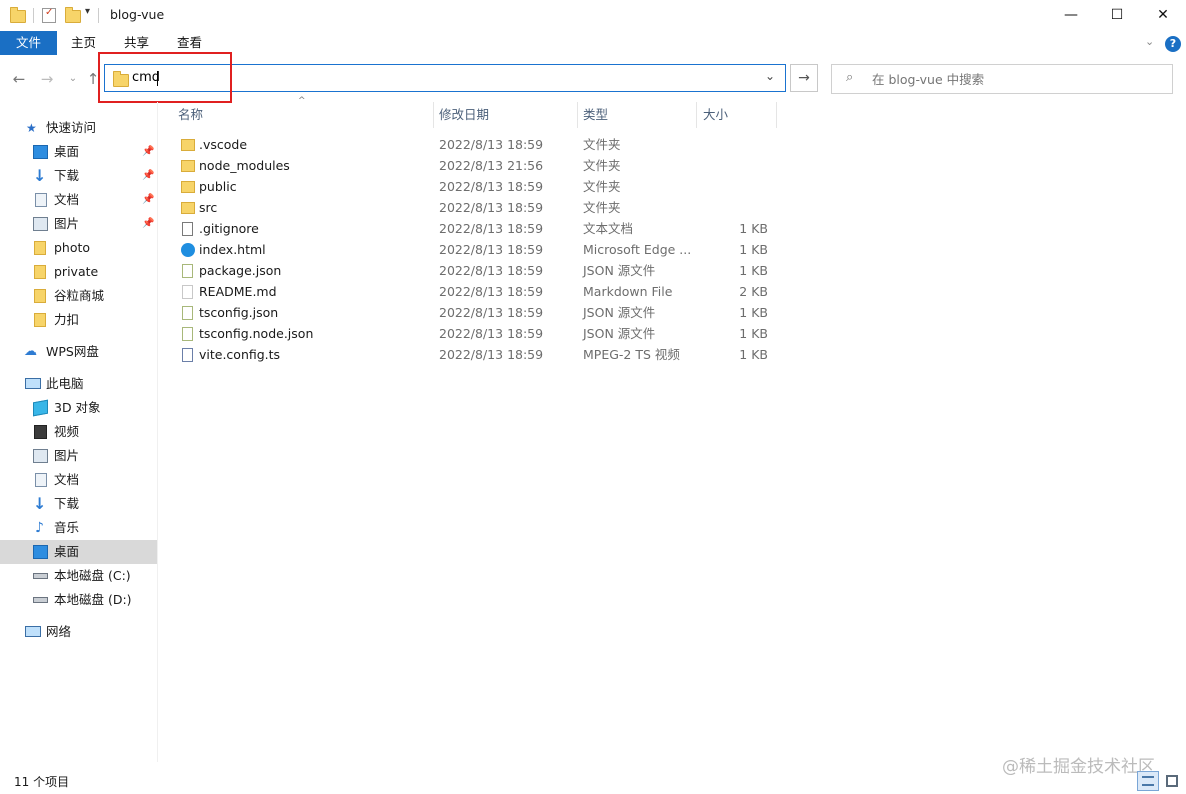  I want to click on sidebar-item-this-pc: 此电脑, so click(79, 384).